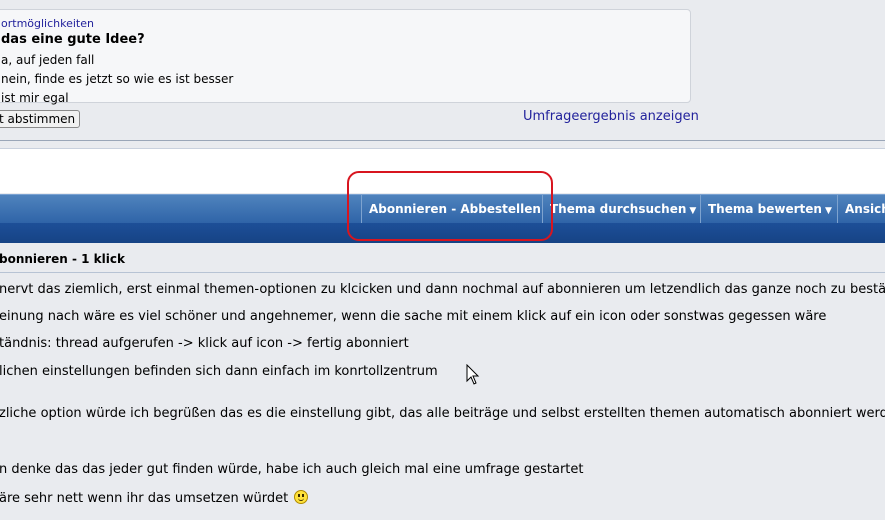  I want to click on view-label: Ansich, so click(865, 209).